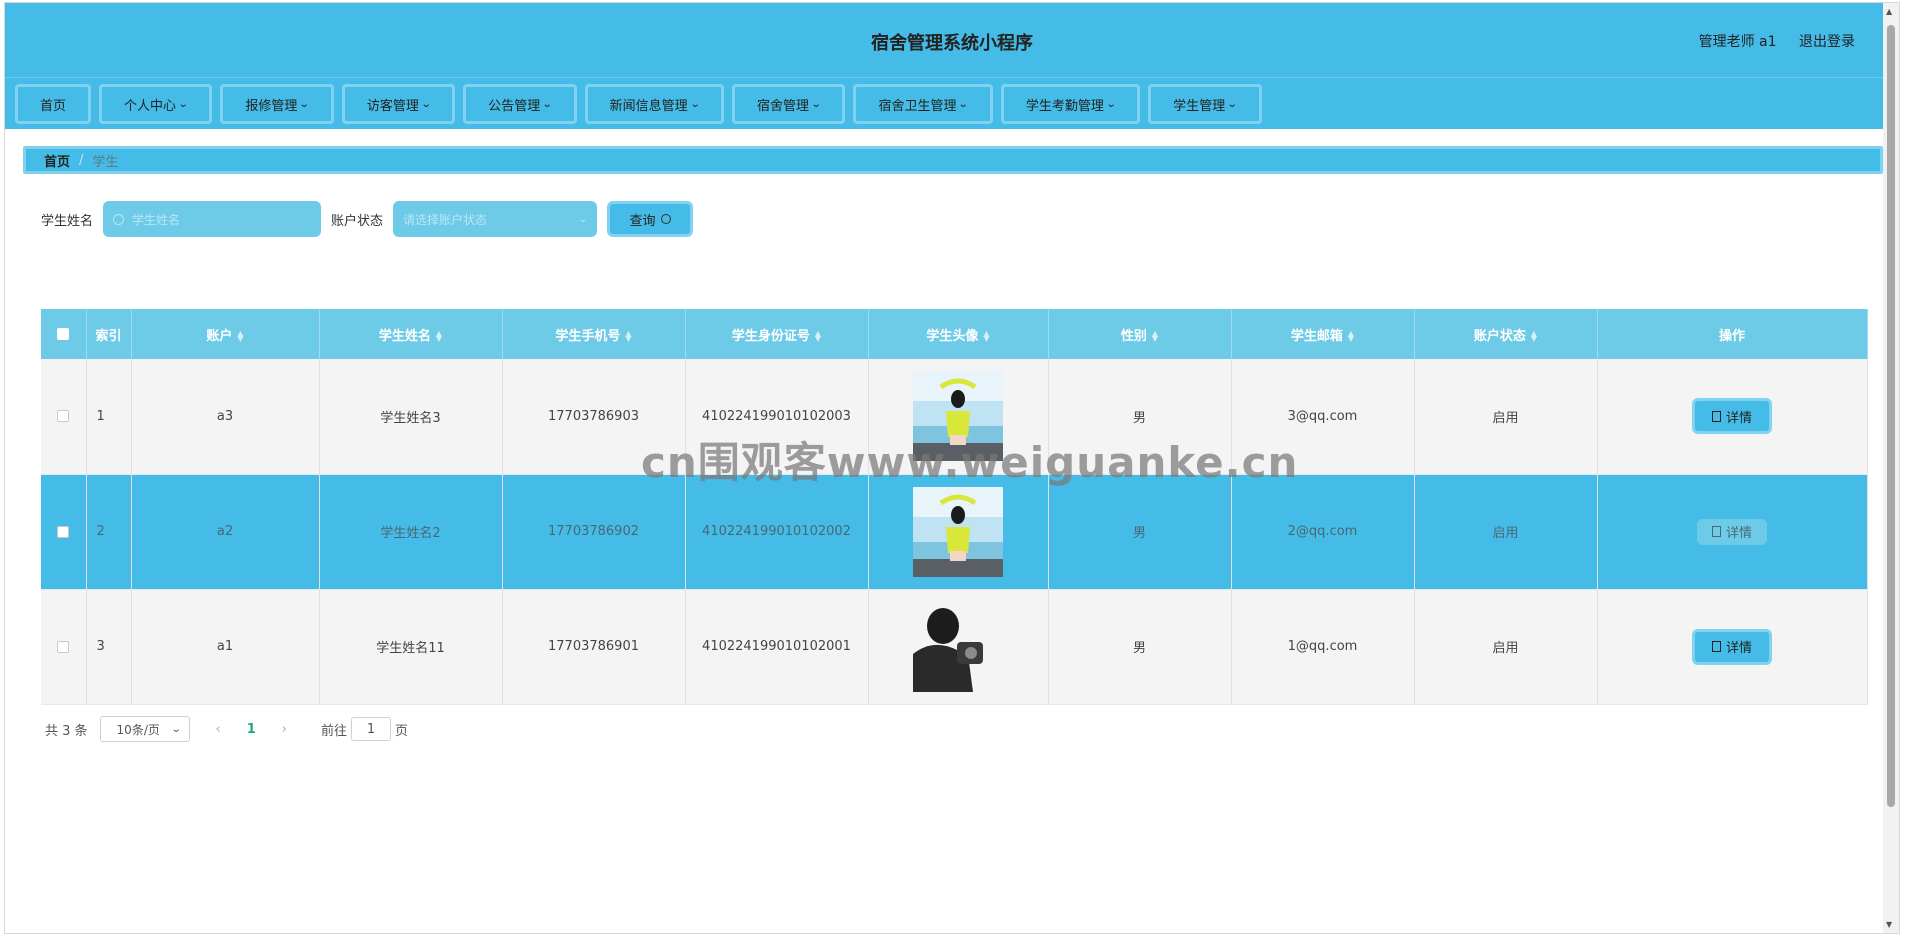  I want to click on cell-email: 2@qq.com, so click(1323, 532).